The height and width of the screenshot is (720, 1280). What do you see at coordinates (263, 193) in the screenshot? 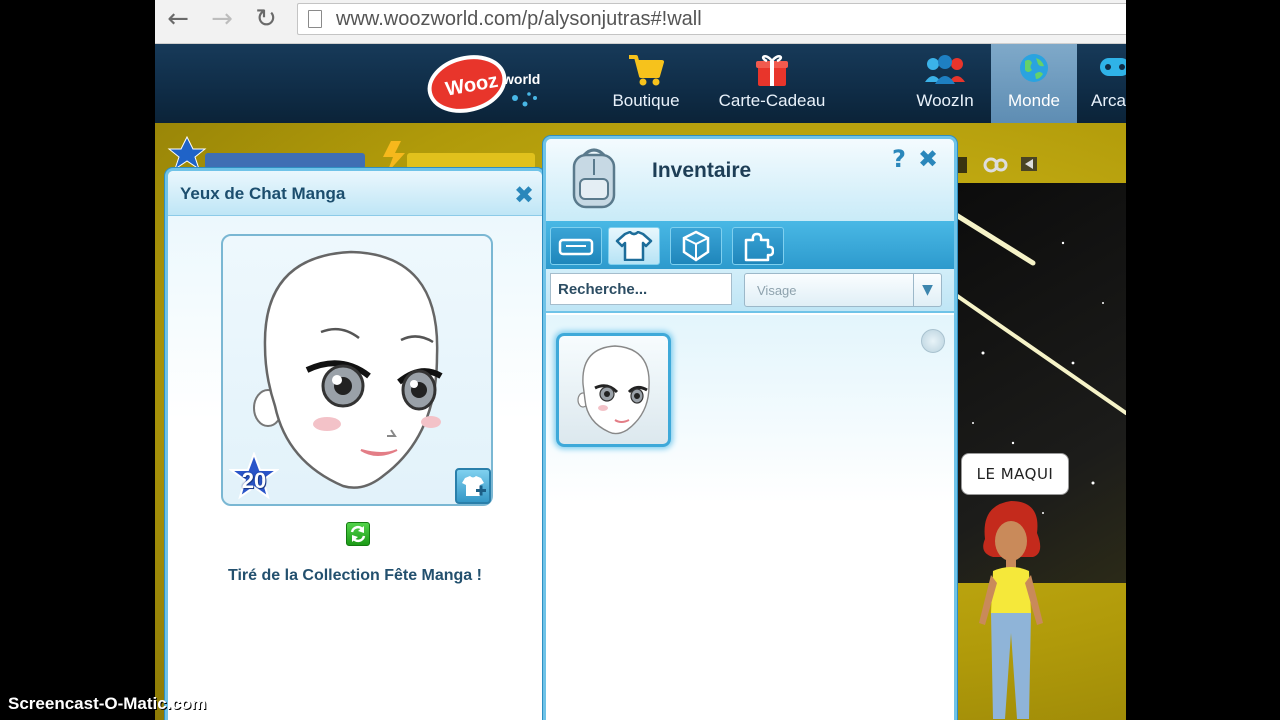
I see `item-title: Yeux de Chat Manga` at bounding box center [263, 193].